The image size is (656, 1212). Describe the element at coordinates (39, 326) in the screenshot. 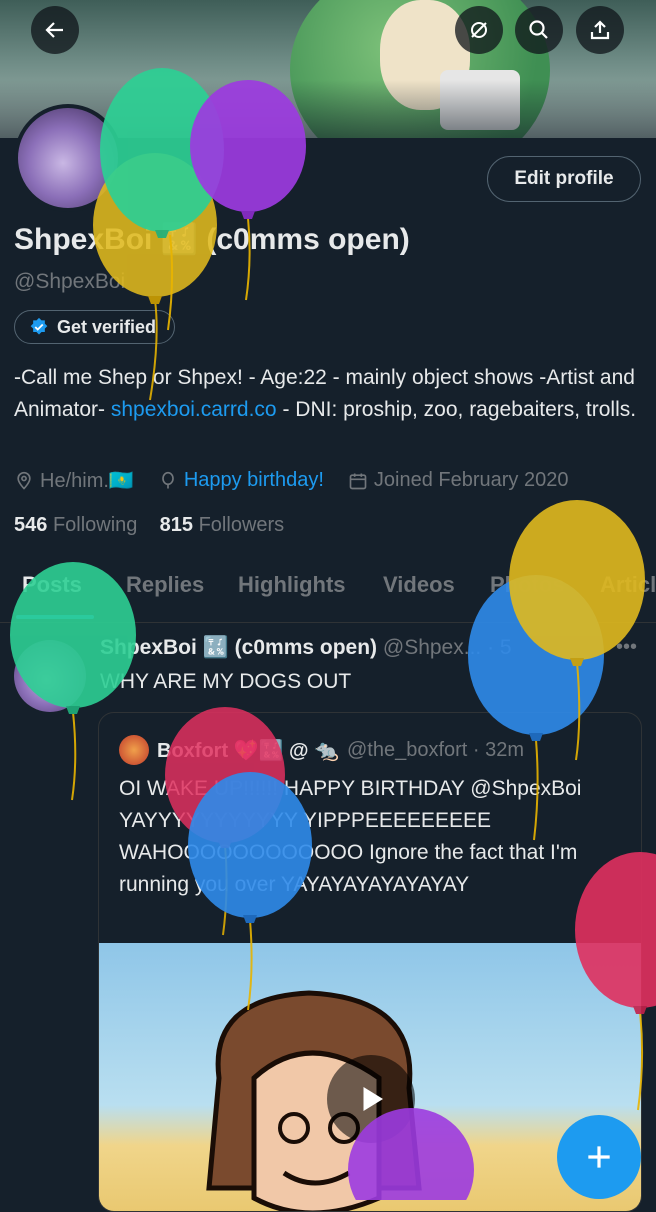

I see `verified-badge-icon` at that location.